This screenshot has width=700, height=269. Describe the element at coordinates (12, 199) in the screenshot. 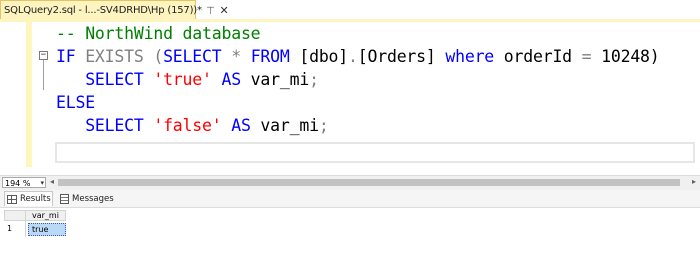

I see `grid-icon` at that location.